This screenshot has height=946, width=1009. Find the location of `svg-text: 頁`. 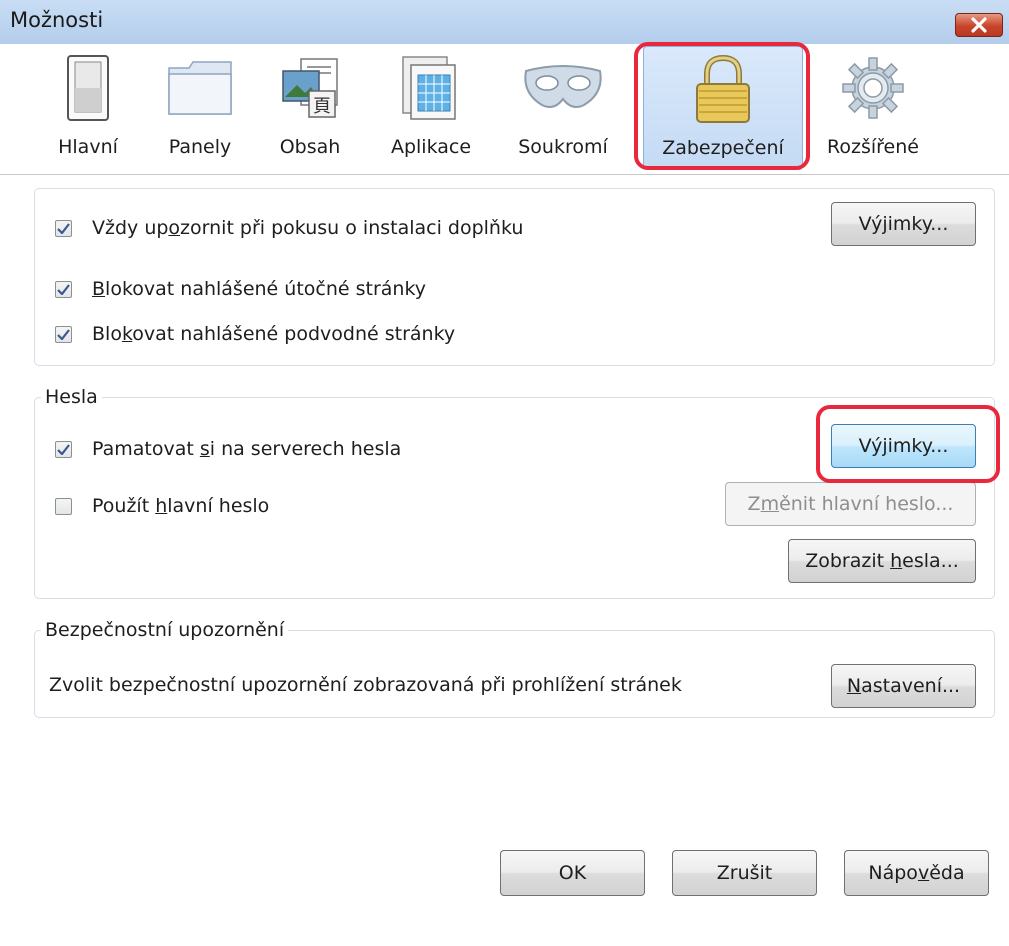

svg-text: 頁 is located at coordinates (322, 106).